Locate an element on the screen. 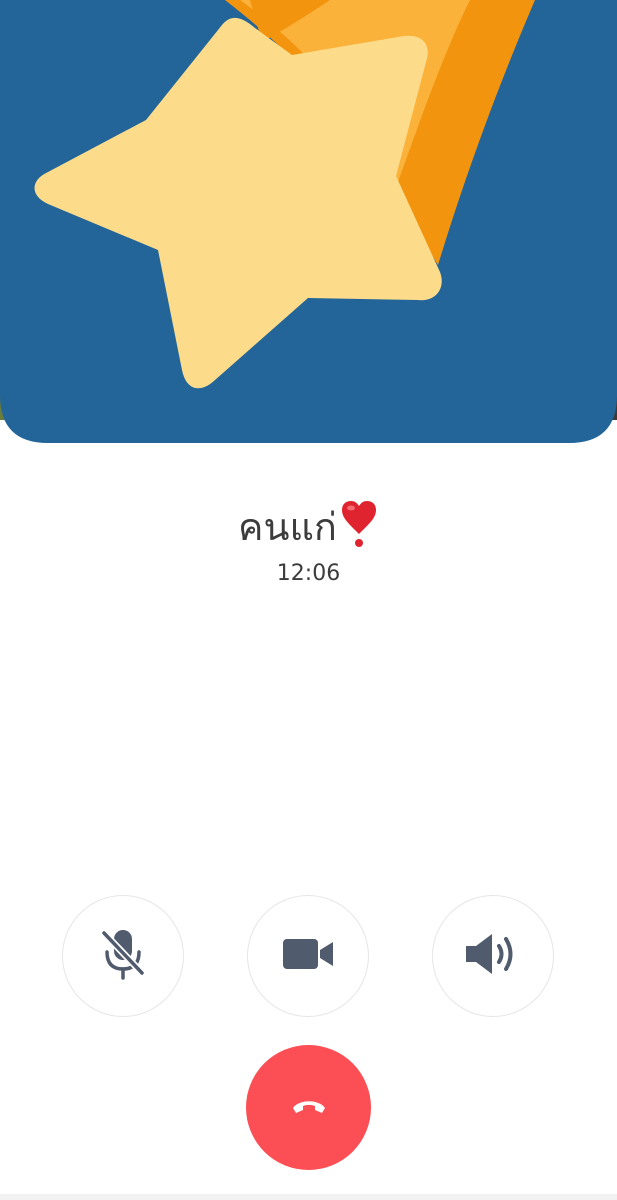 This screenshot has width=617, height=1200. video-camera-icon is located at coordinates (308, 956).